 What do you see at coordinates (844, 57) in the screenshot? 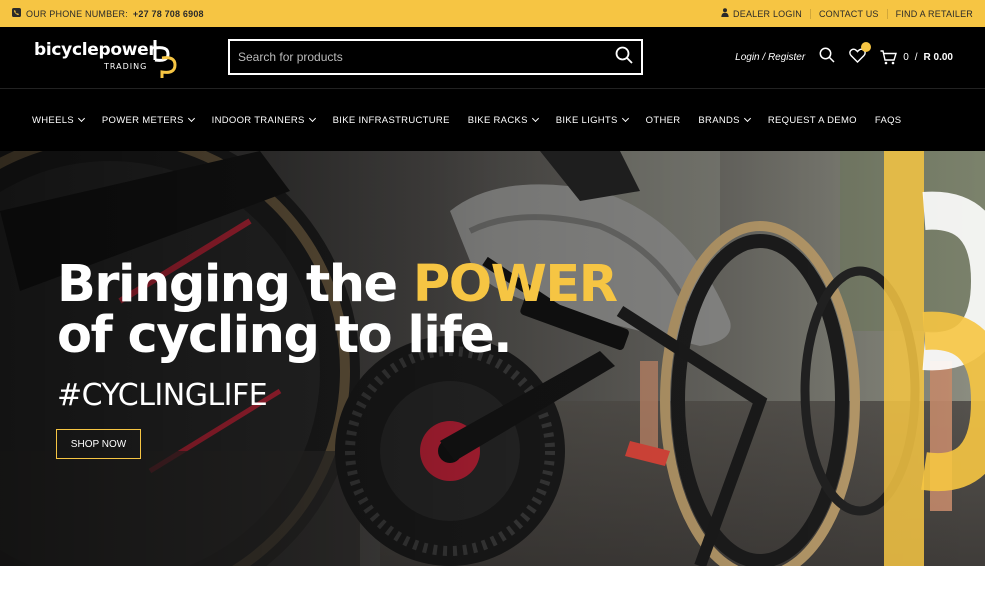
I see `header-actions: Login / Register 0 / R 0.00` at bounding box center [844, 57].